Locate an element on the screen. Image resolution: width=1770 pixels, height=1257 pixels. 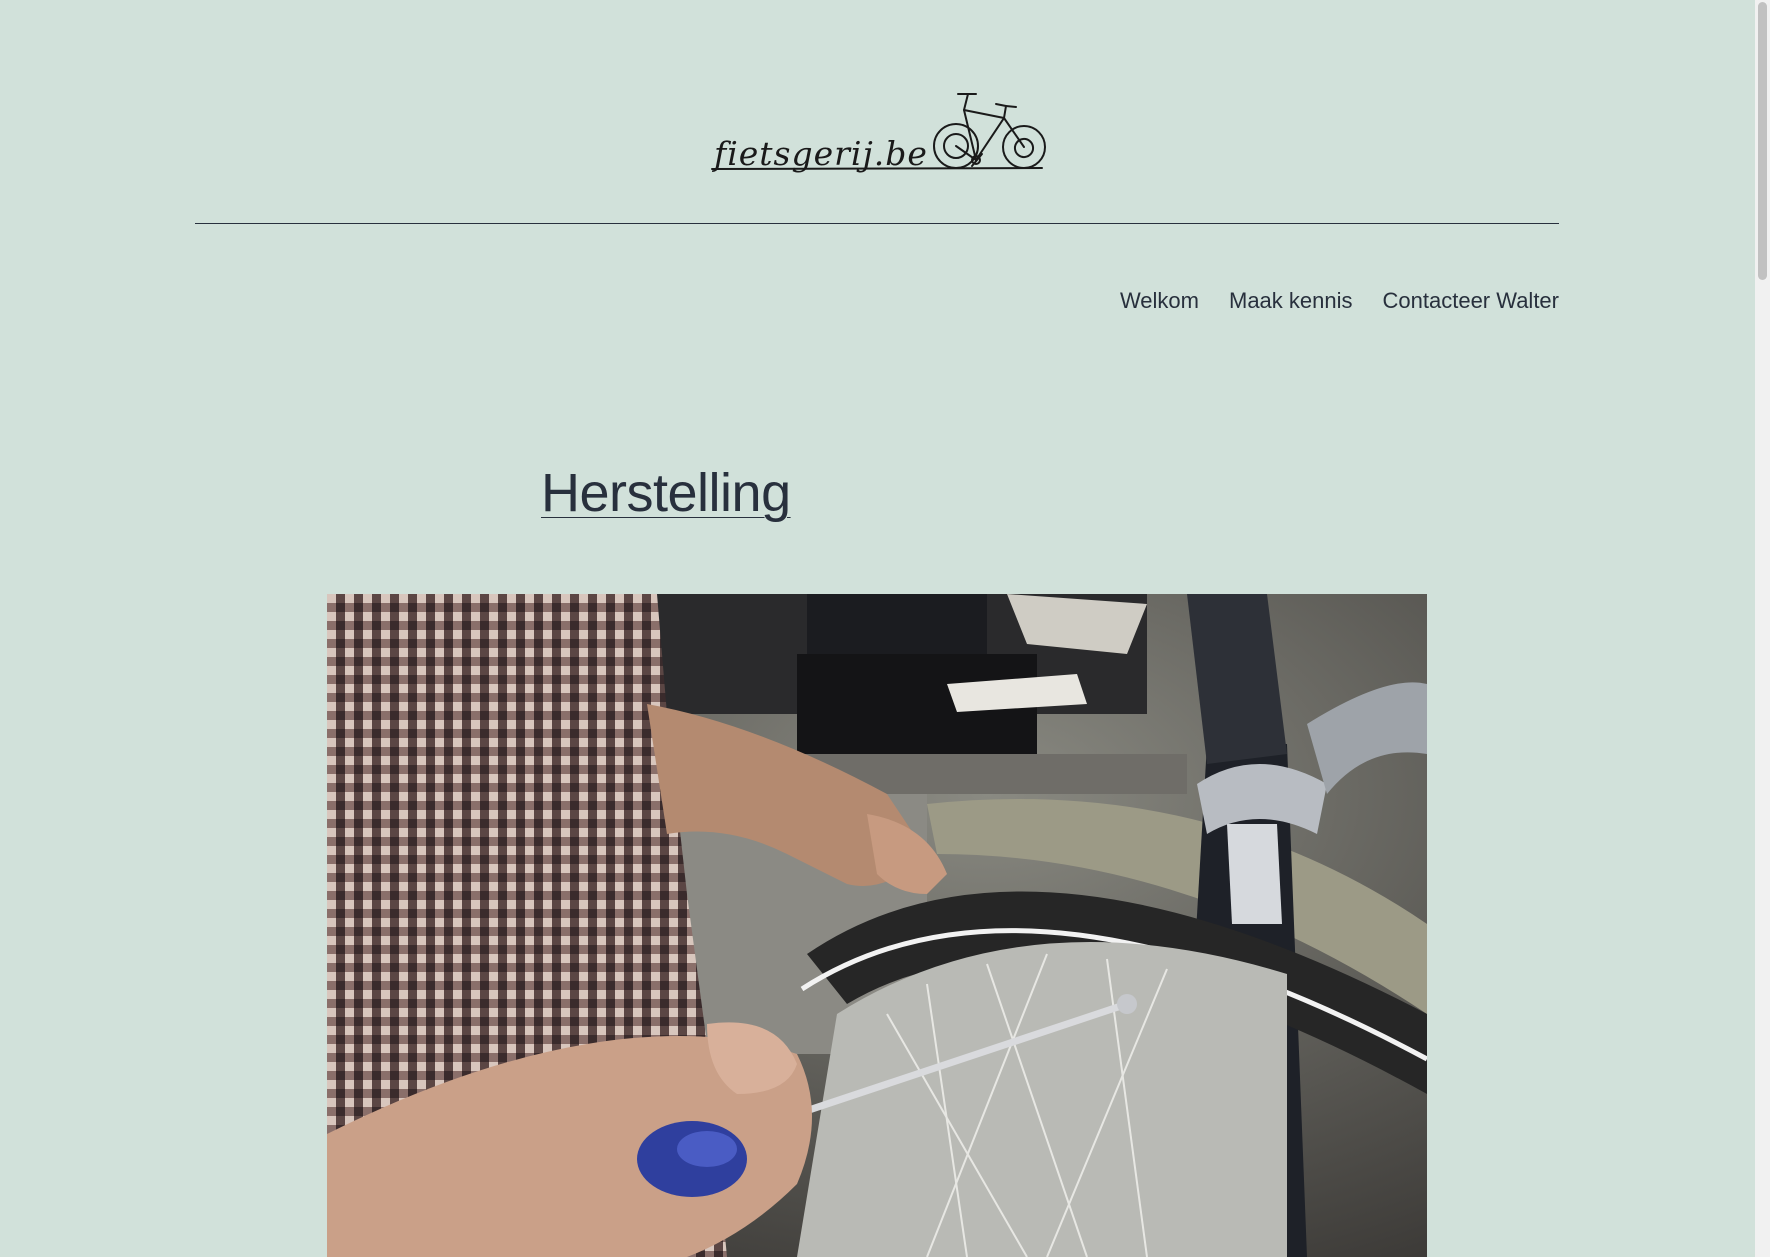
main-navigation: Welkom Maak kennis Contacteer Walter is located at coordinates (1339, 301).